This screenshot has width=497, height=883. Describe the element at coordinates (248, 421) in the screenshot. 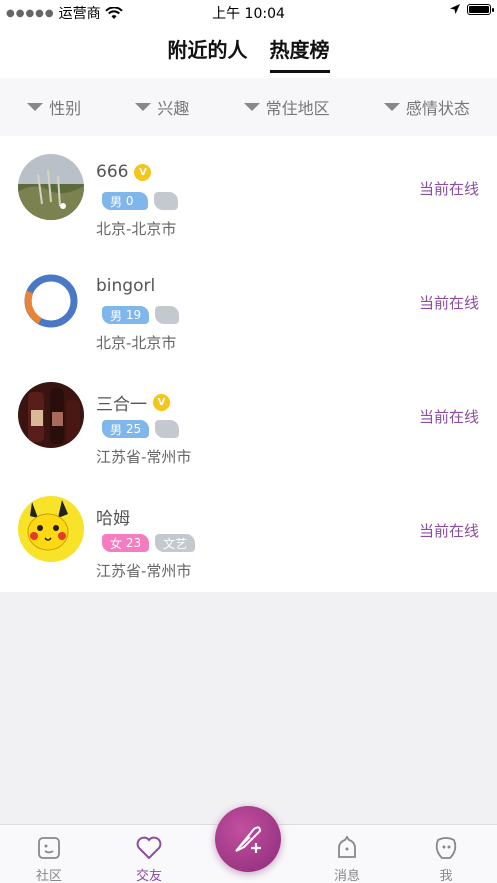

I see `user-row: 三合一 V 男 25 江苏省-常州市 当前在线` at that location.